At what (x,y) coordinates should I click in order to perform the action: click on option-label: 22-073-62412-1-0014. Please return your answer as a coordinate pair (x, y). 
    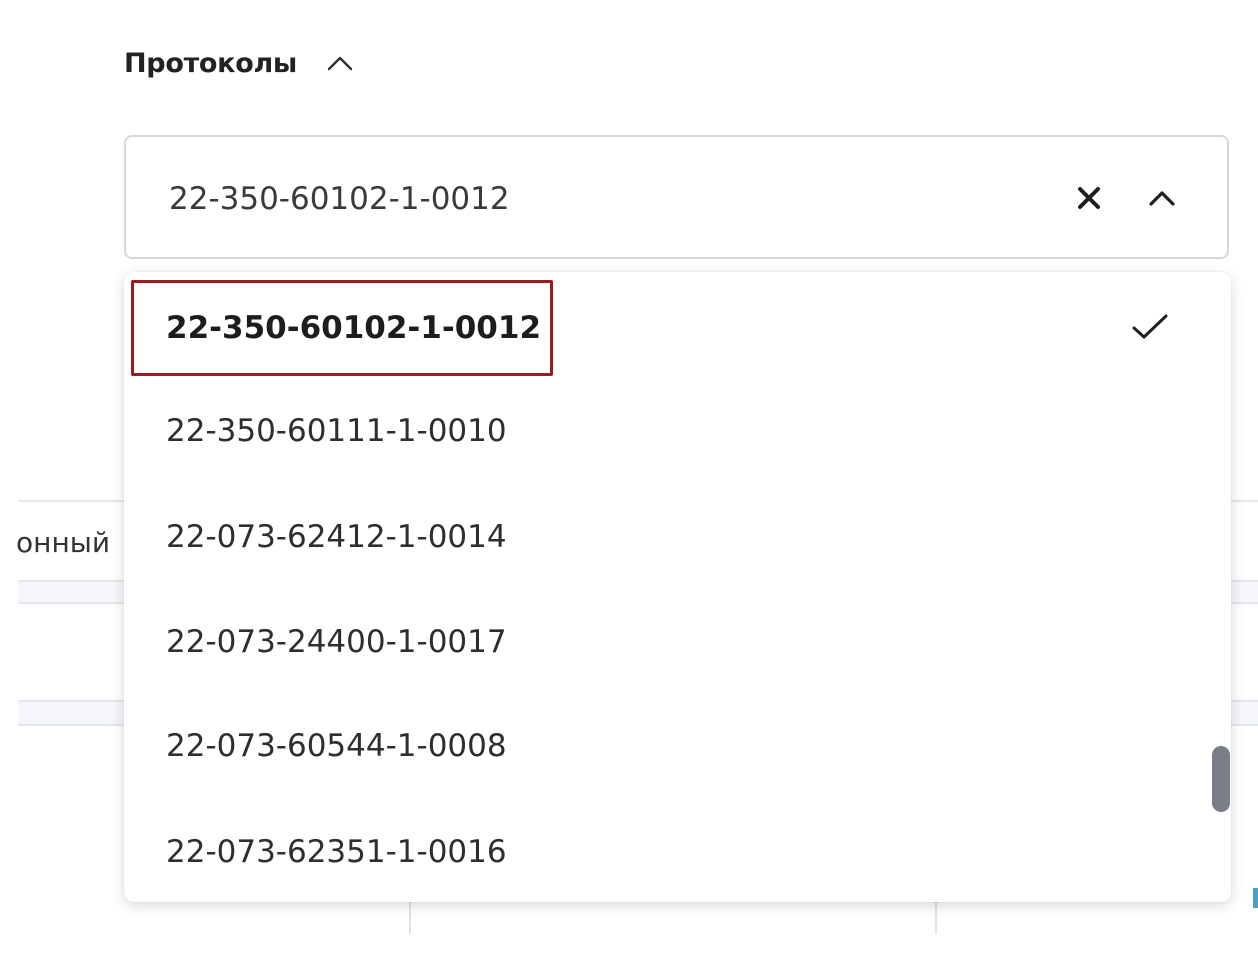
    Looking at the image, I should click on (336, 537).